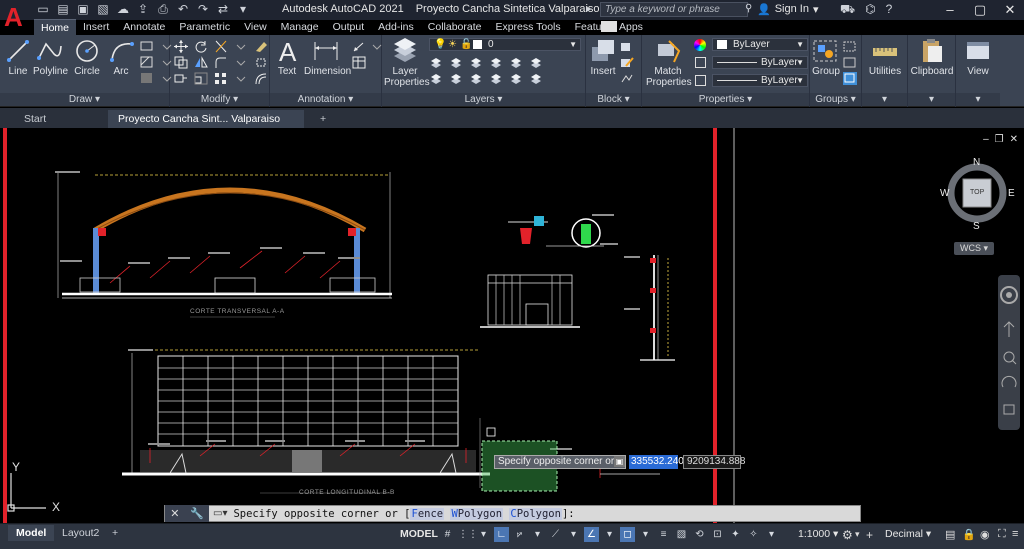  What do you see at coordinates (123, 9) in the screenshot?
I see `cloud-icon: ☁` at bounding box center [123, 9].